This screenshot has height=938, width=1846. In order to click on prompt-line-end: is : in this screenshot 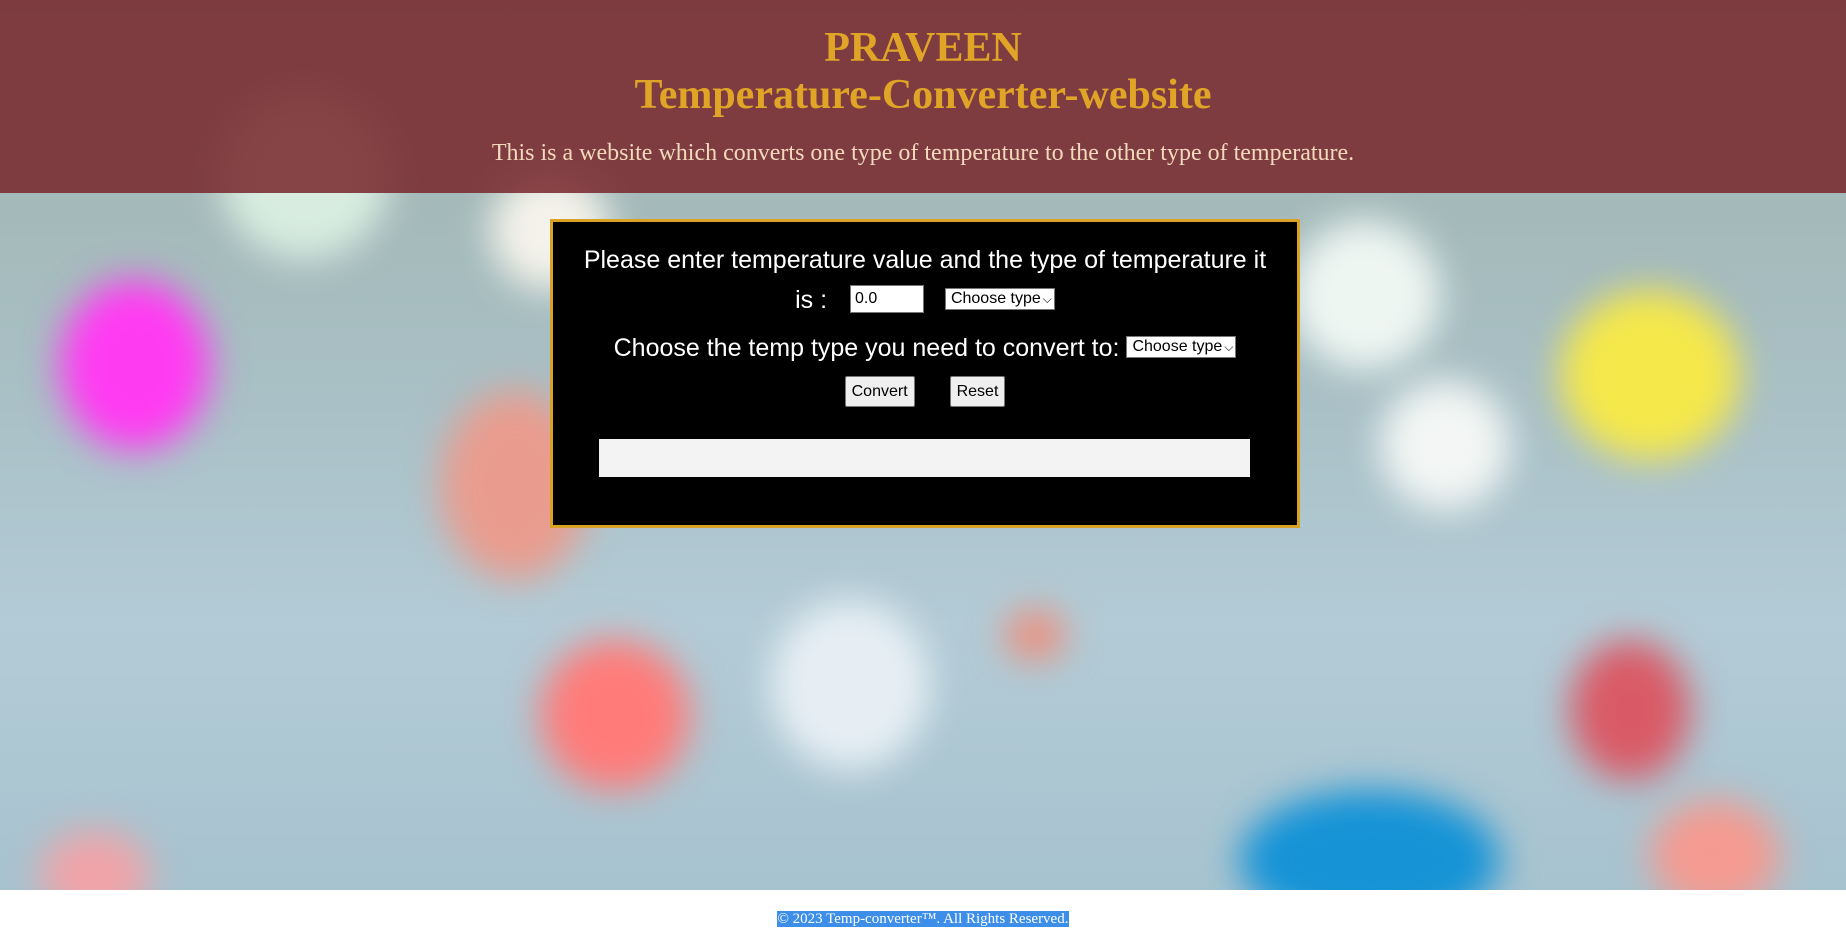, I will do `click(811, 300)`.